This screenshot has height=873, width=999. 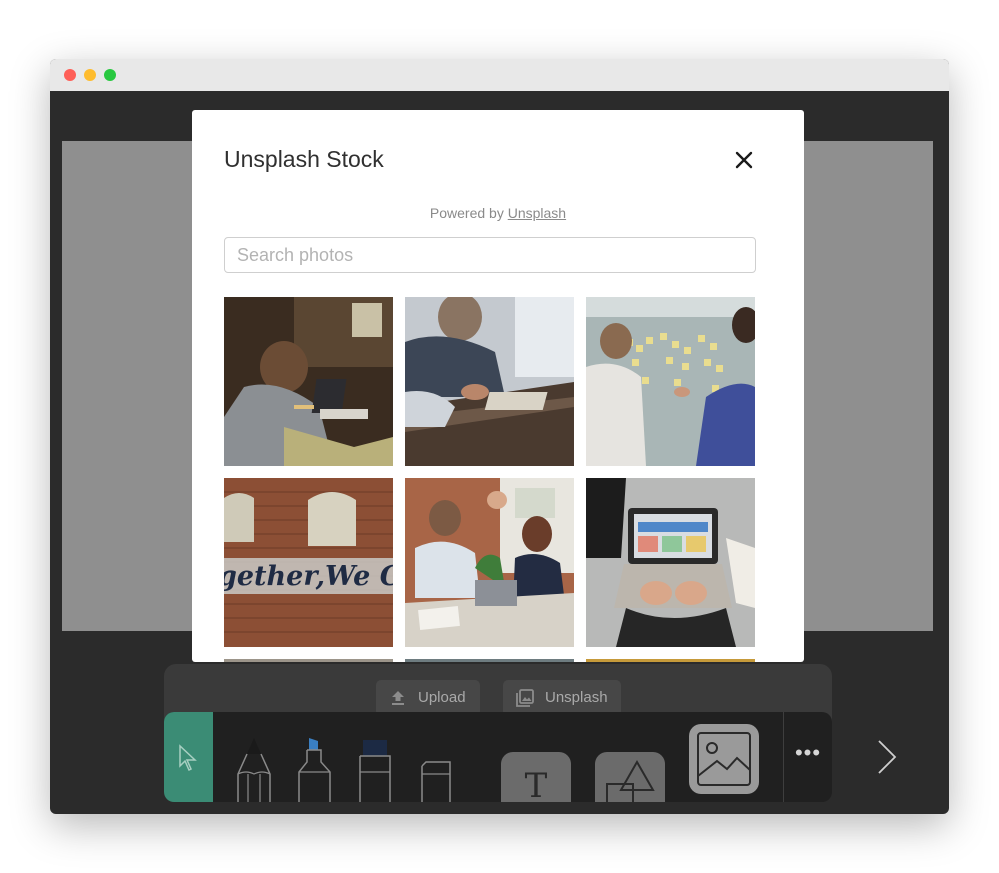 I want to click on upload-button: Upload, so click(x=428, y=698).